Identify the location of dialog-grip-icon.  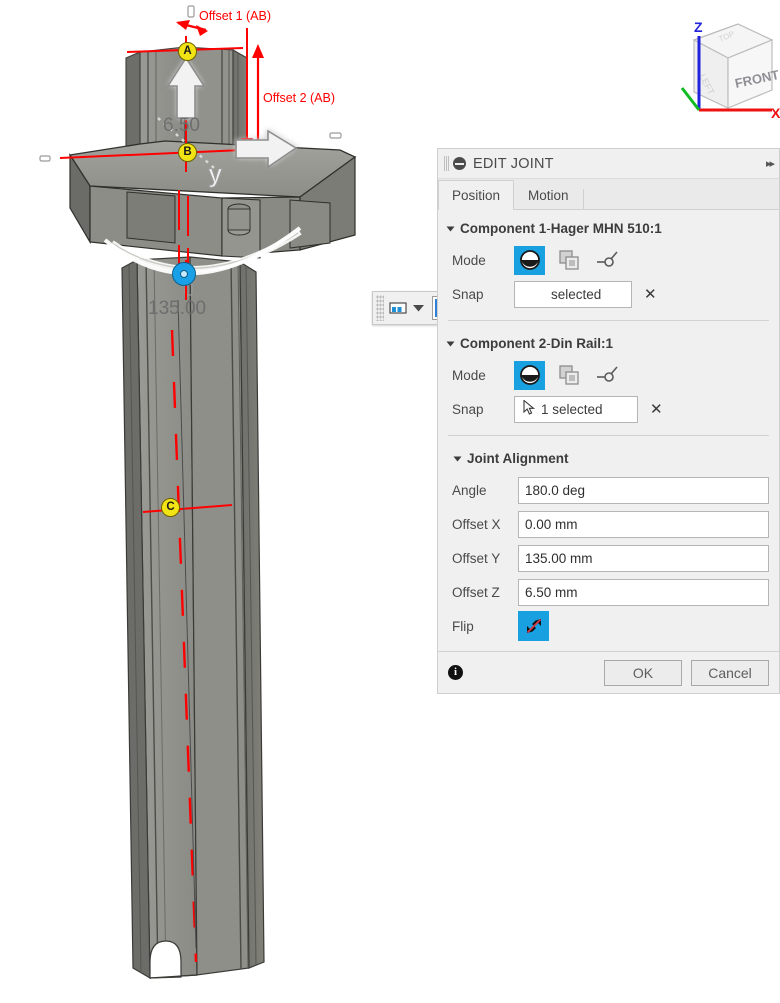
(446, 163).